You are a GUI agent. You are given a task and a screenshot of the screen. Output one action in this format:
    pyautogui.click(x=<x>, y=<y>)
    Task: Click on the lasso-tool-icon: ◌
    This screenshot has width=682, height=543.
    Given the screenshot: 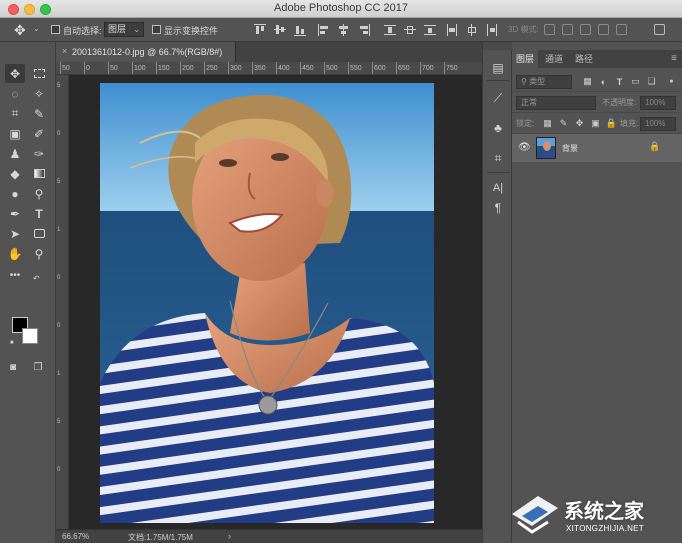 What is the action you would take?
    pyautogui.click(x=15, y=93)
    